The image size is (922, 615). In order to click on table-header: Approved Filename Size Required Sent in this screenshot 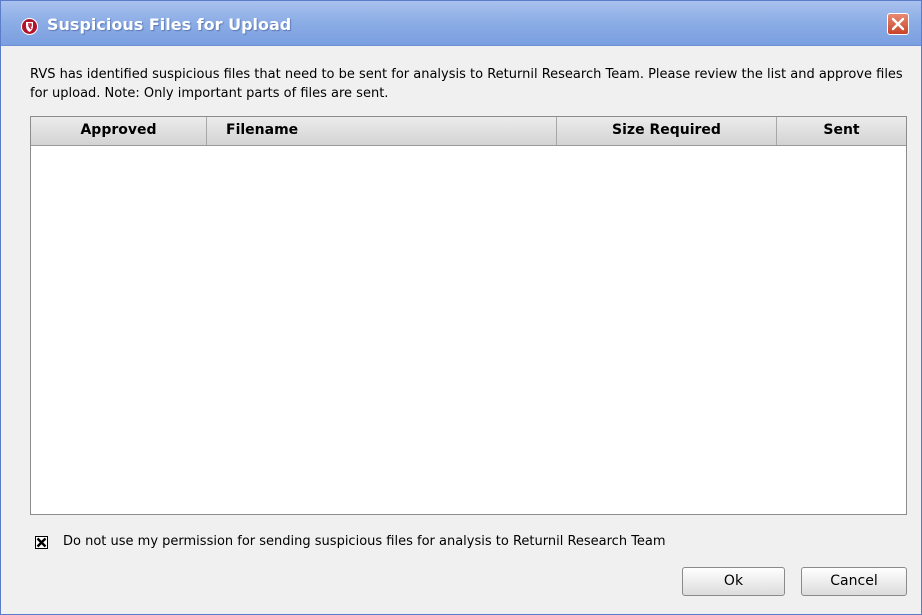, I will do `click(468, 131)`.